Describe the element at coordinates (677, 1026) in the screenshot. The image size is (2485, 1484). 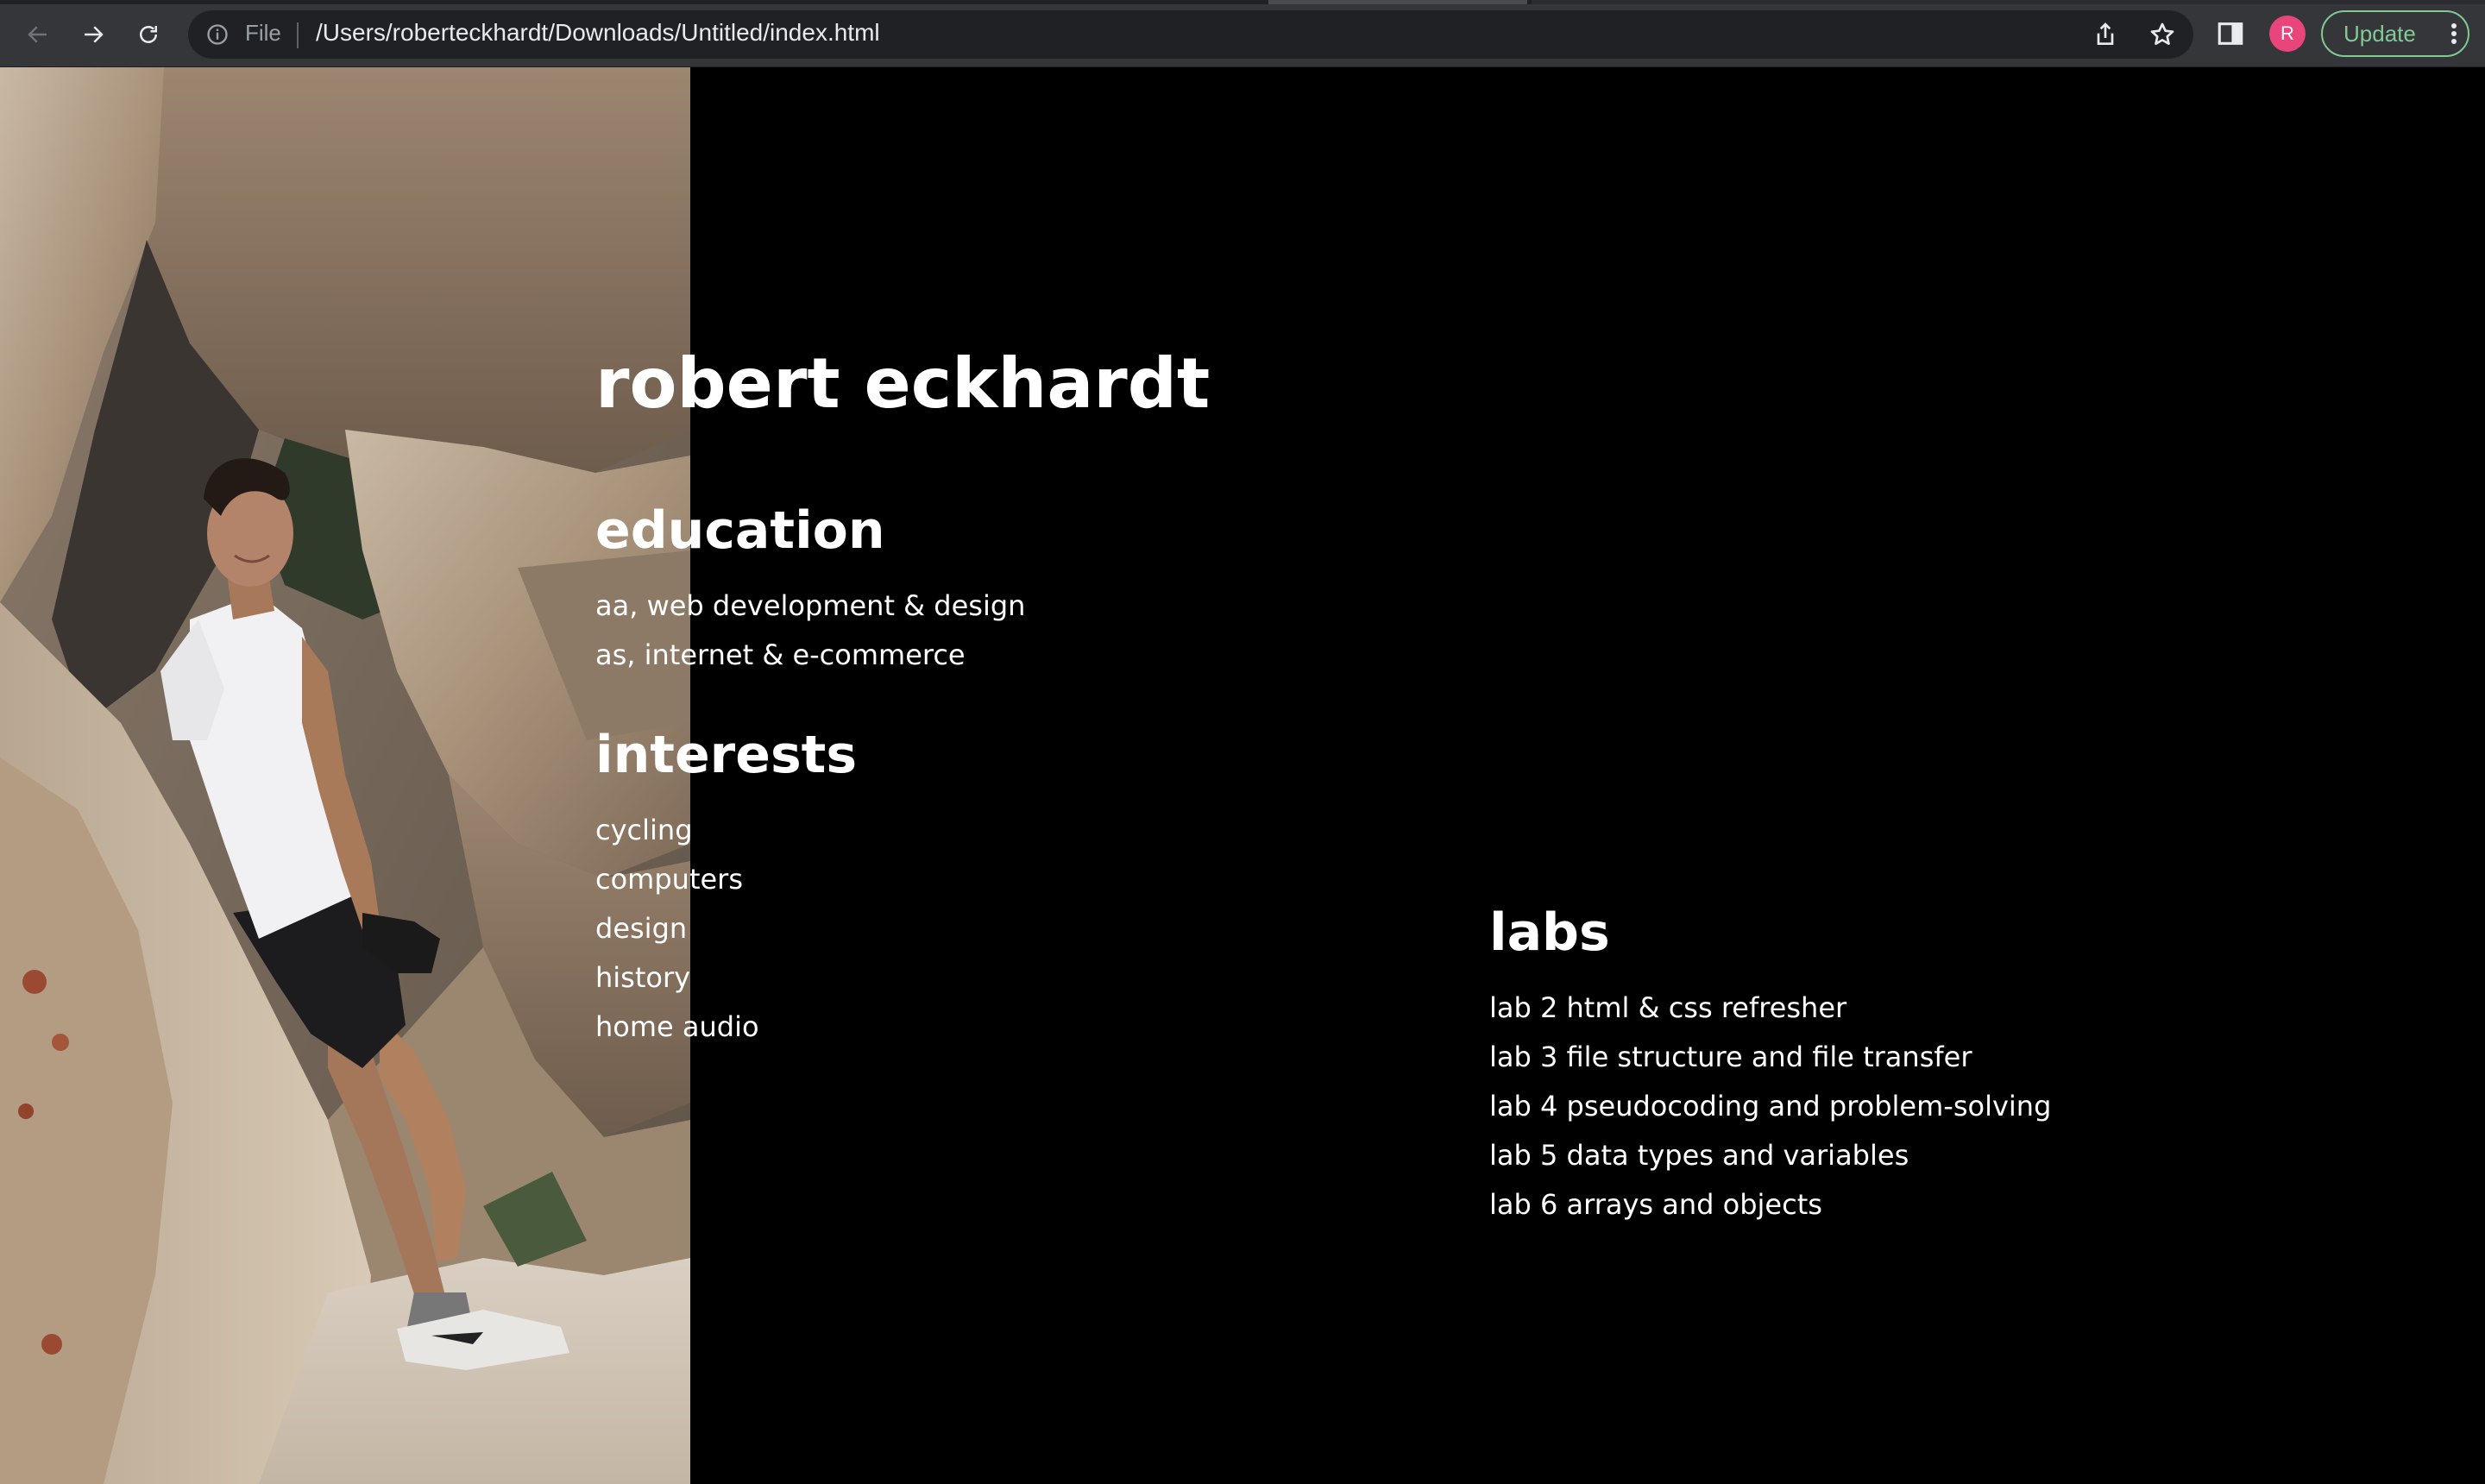
I see `list-item: home audio` at that location.